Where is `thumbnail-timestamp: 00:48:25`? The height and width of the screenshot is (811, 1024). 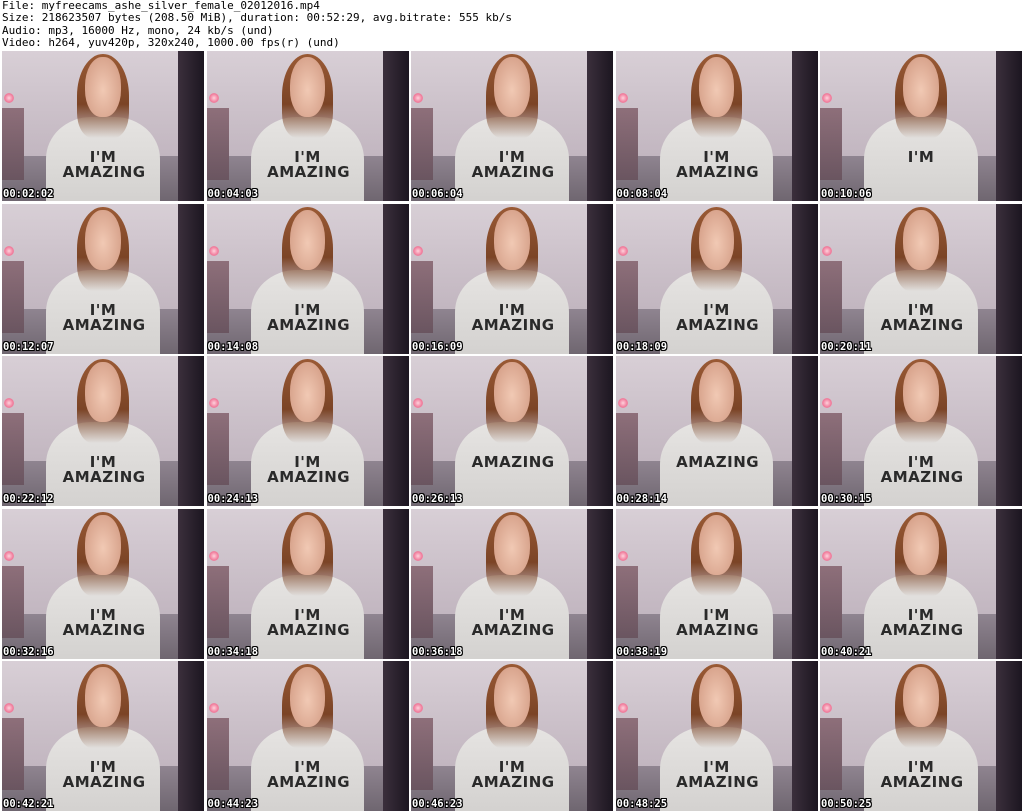
thumbnail-timestamp: 00:48:25 is located at coordinates (642, 804).